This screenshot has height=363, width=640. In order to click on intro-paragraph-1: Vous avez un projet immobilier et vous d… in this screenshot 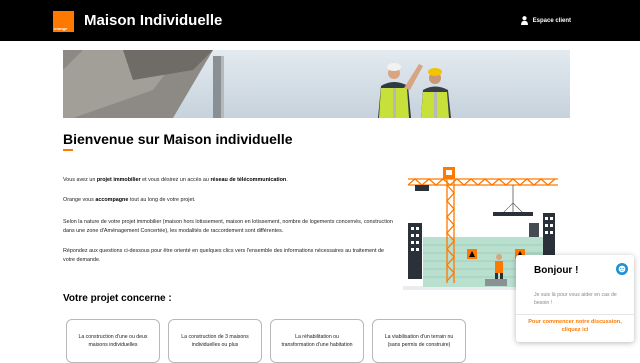, I will do `click(229, 180)`.